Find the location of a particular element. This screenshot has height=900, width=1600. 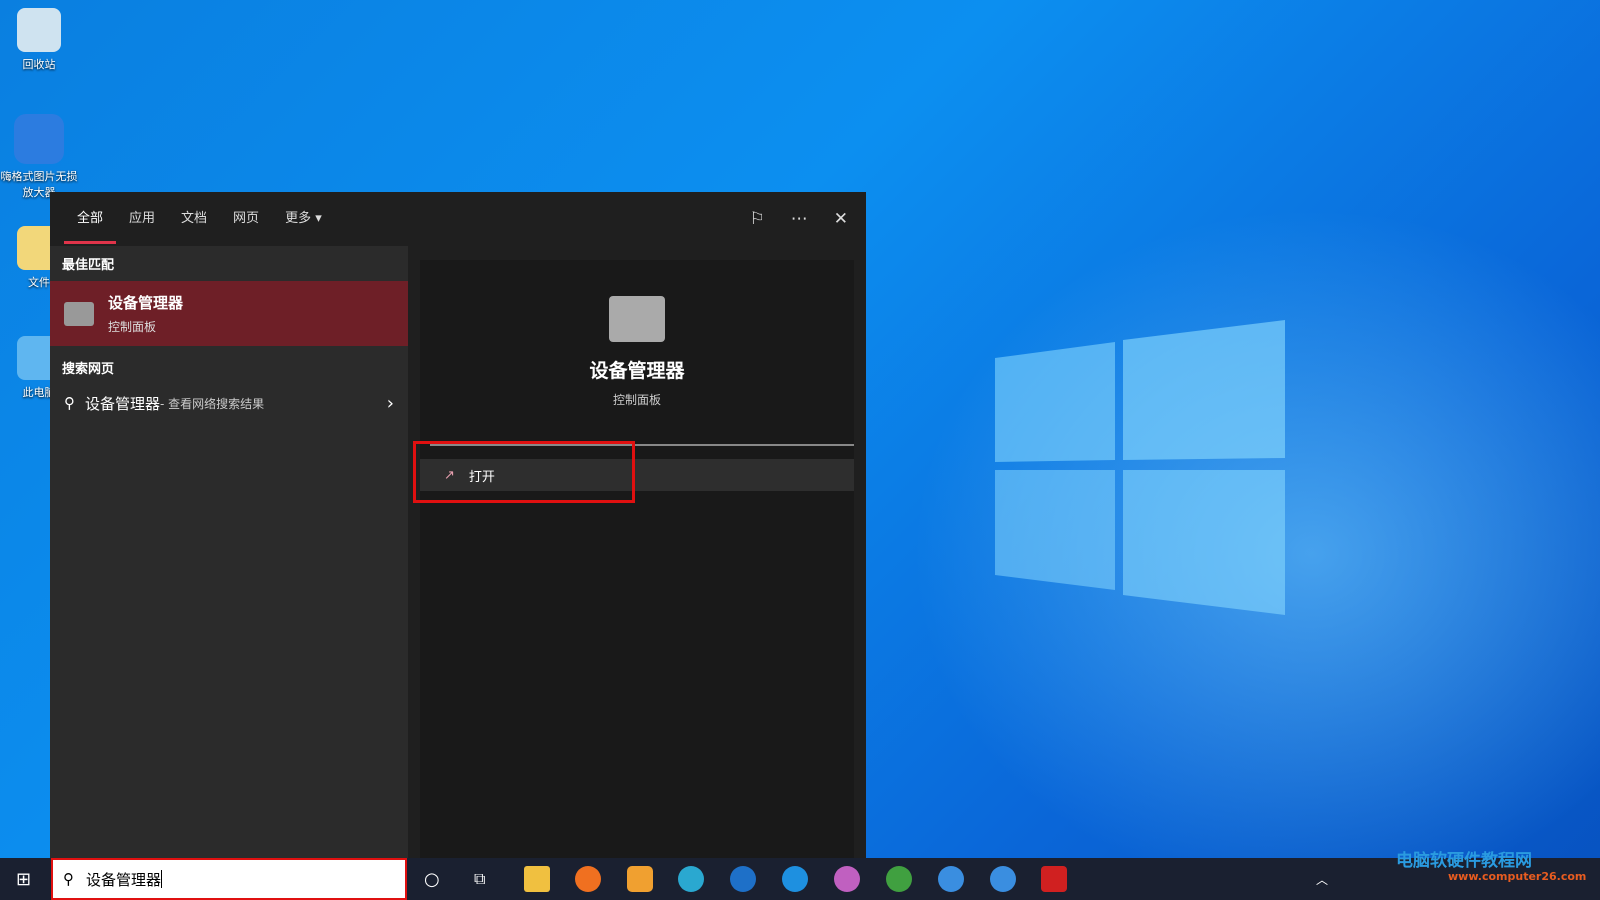

more-options-icon: ⋯ is located at coordinates (799, 219).